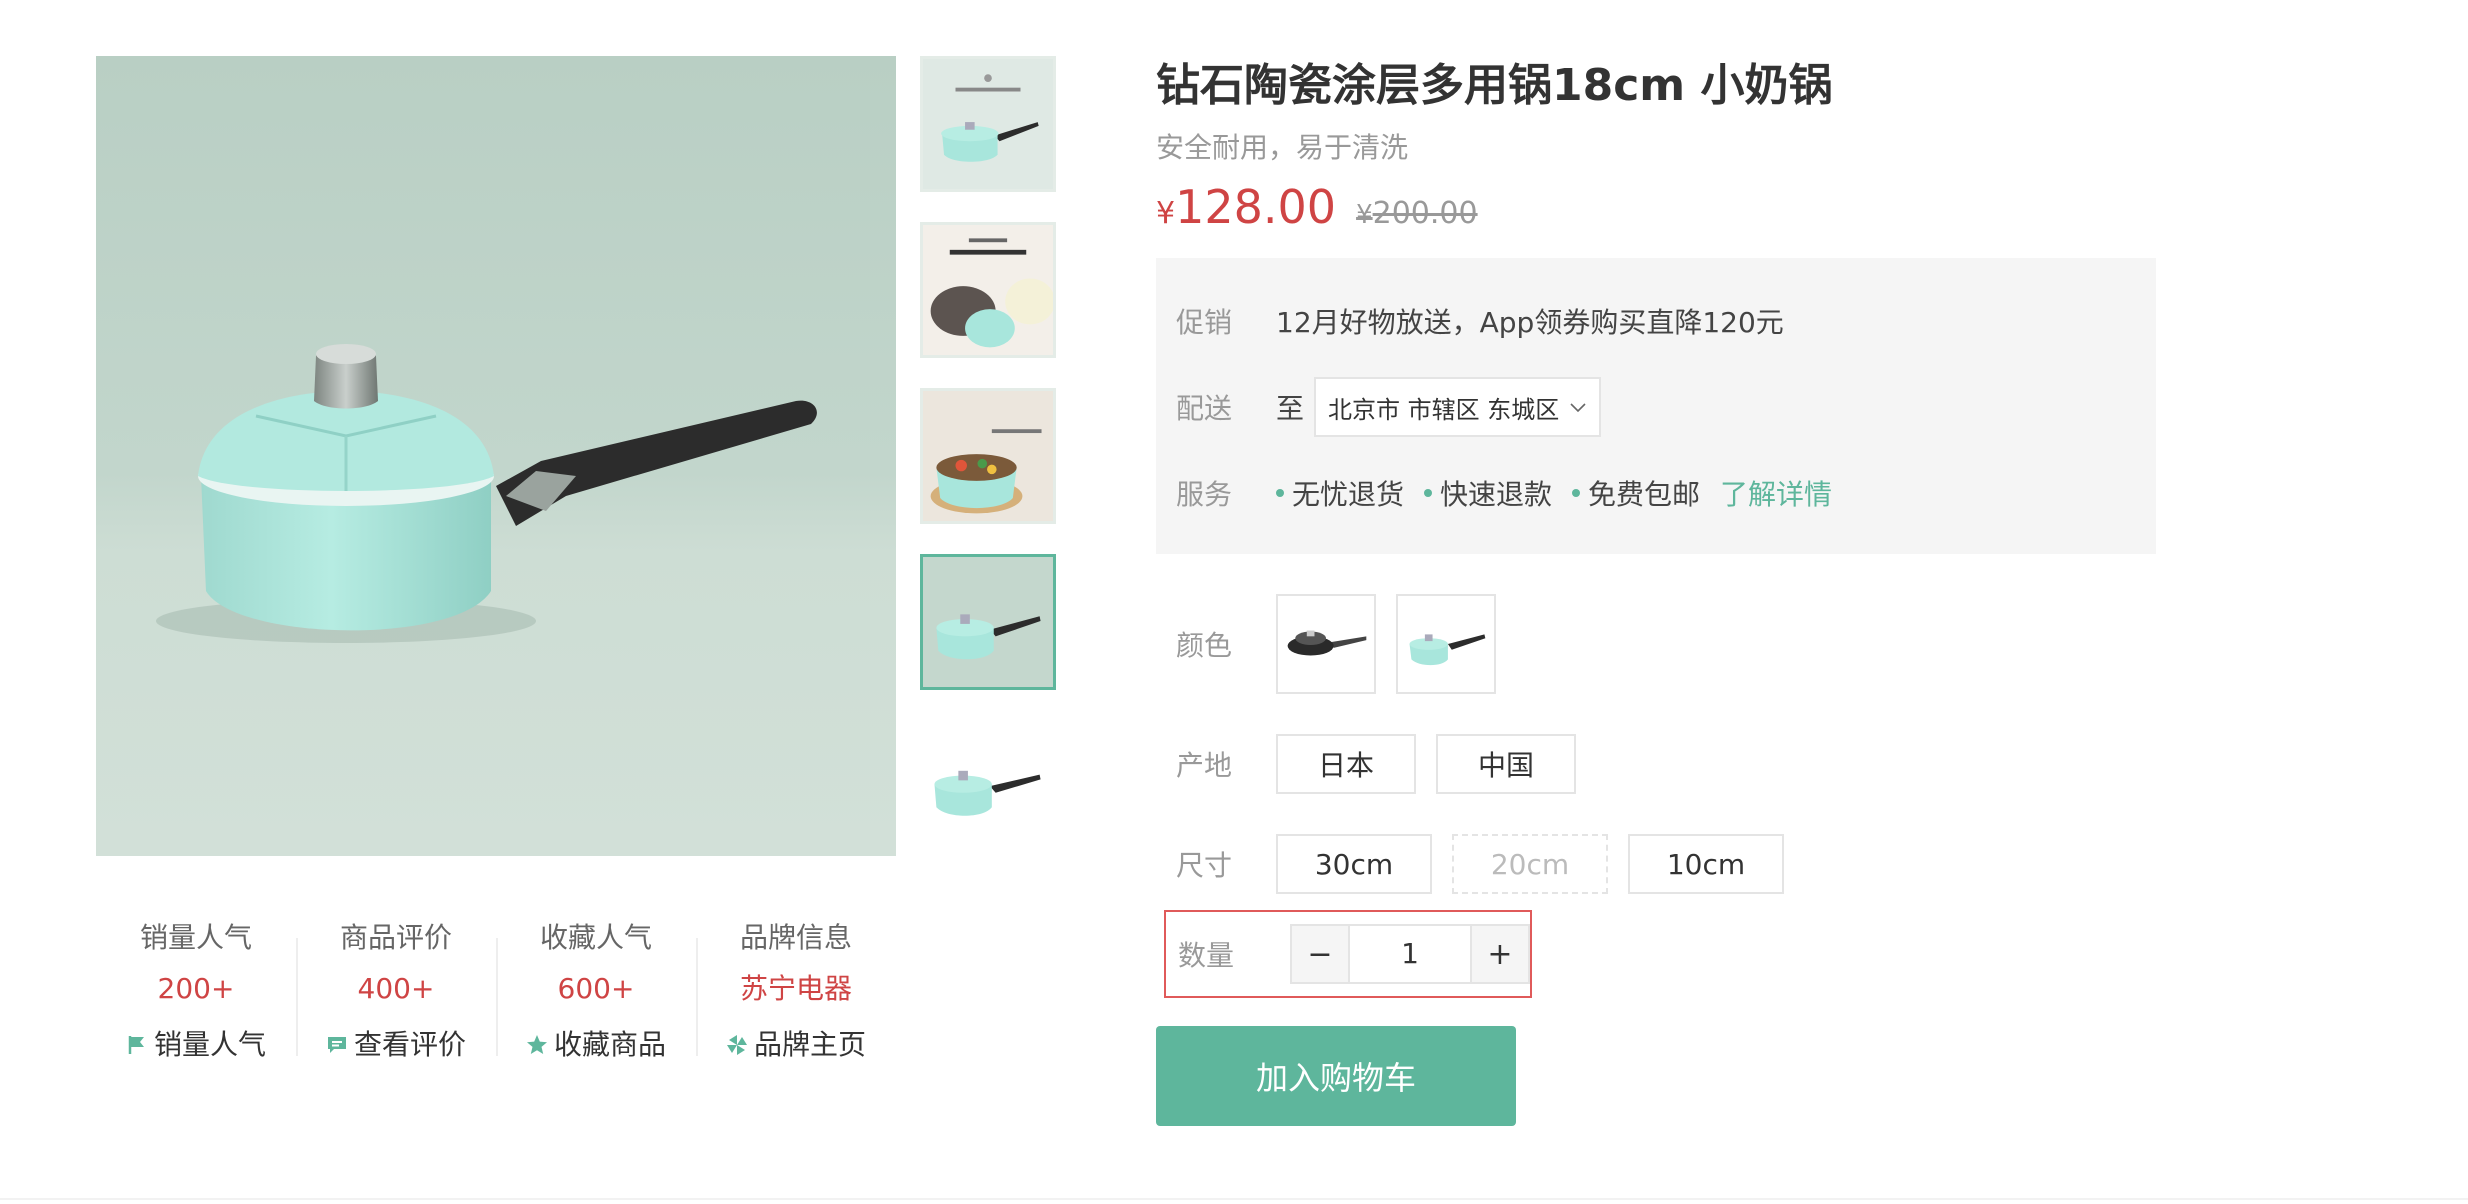 The width and height of the screenshot is (2468, 1204). I want to click on service-item: 快速退款, so click(1488, 493).